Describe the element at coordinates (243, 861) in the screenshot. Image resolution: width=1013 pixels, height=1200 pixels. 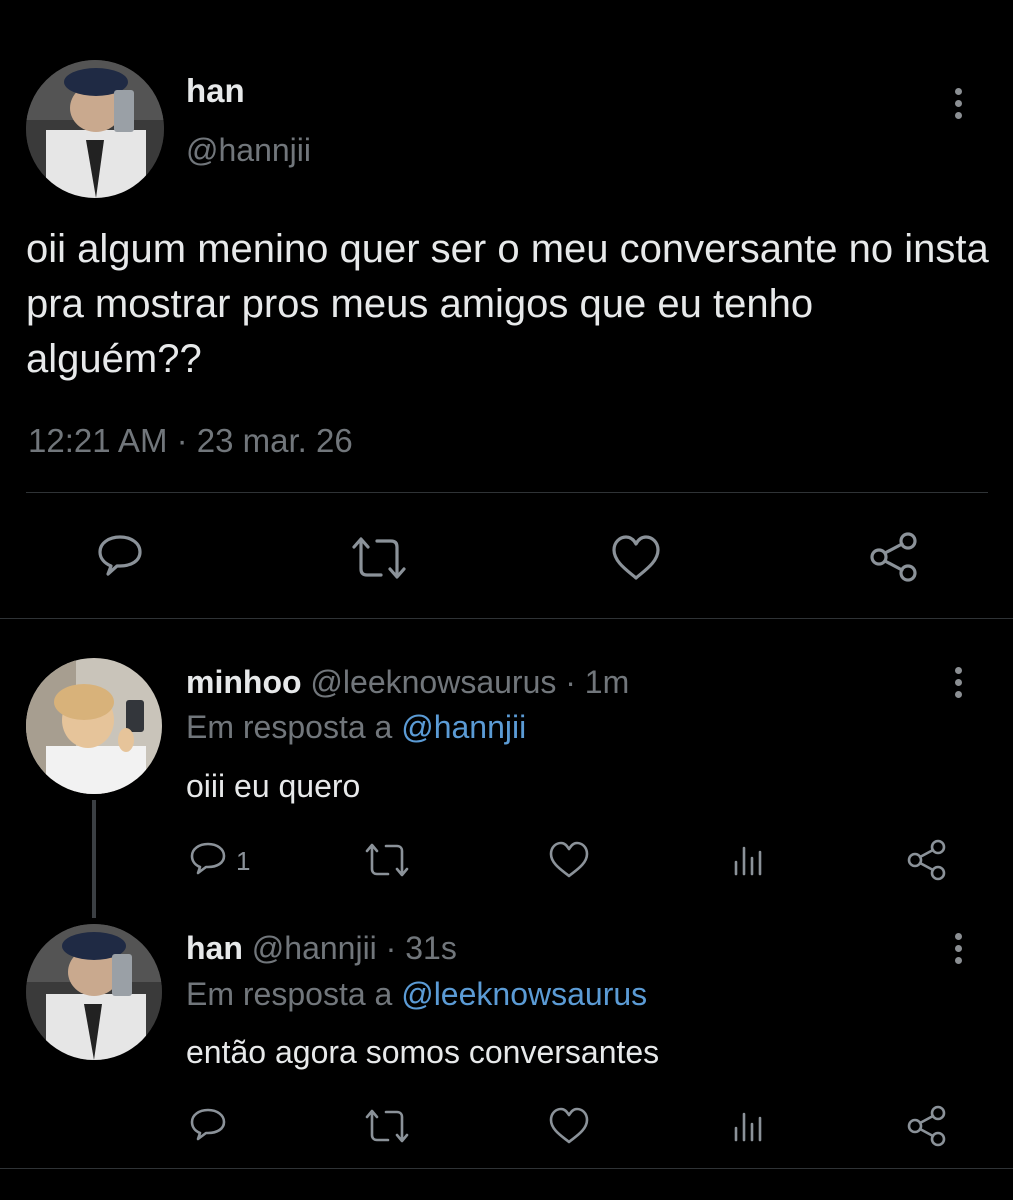
I see `reply-count: 1` at that location.